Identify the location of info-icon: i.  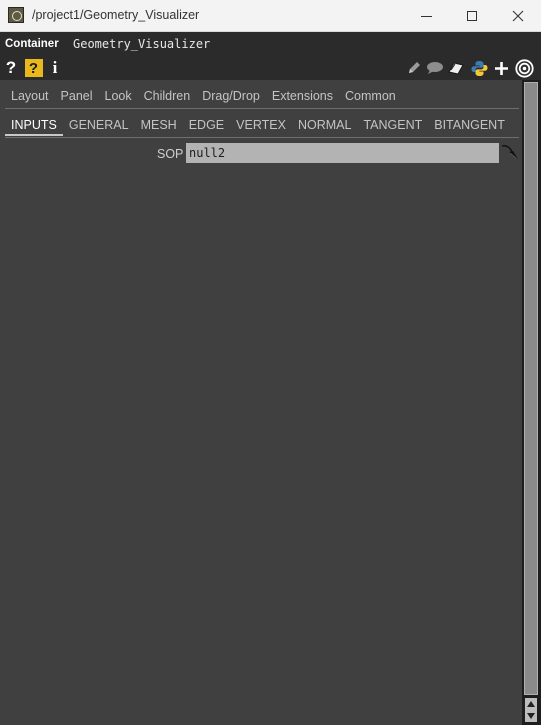
(55, 67).